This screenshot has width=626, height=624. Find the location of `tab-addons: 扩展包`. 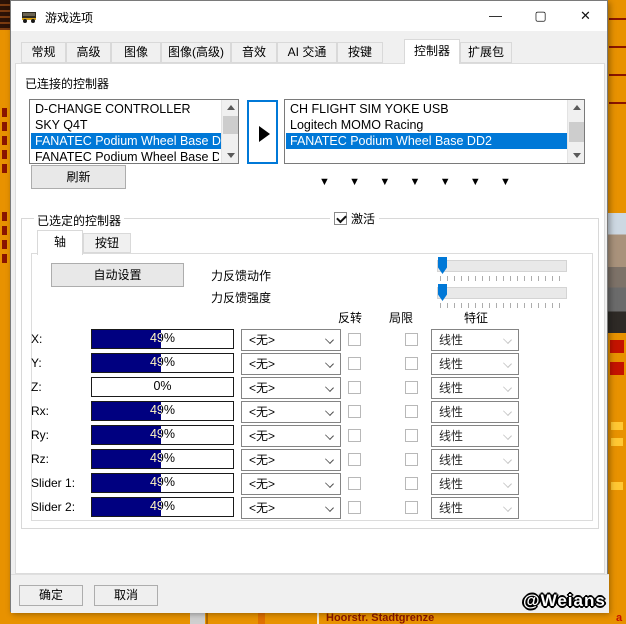

tab-addons: 扩展包 is located at coordinates (486, 52).